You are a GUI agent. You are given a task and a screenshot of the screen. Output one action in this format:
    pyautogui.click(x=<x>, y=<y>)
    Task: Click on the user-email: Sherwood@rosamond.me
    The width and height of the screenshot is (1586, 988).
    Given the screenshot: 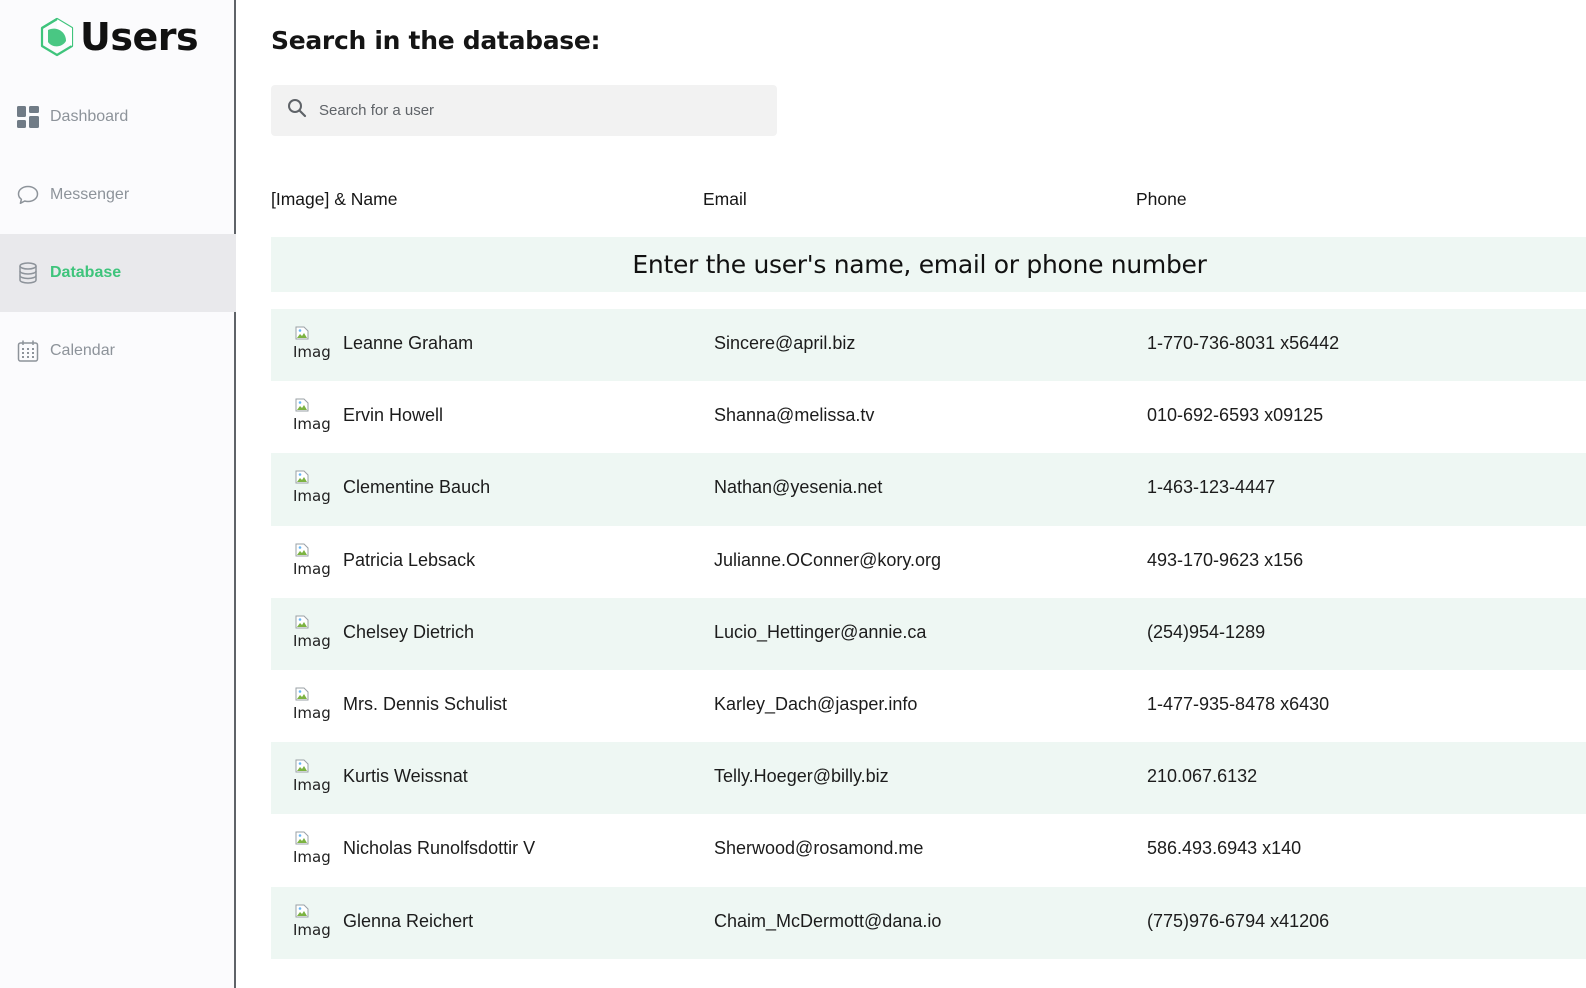 What is the action you would take?
    pyautogui.click(x=819, y=848)
    